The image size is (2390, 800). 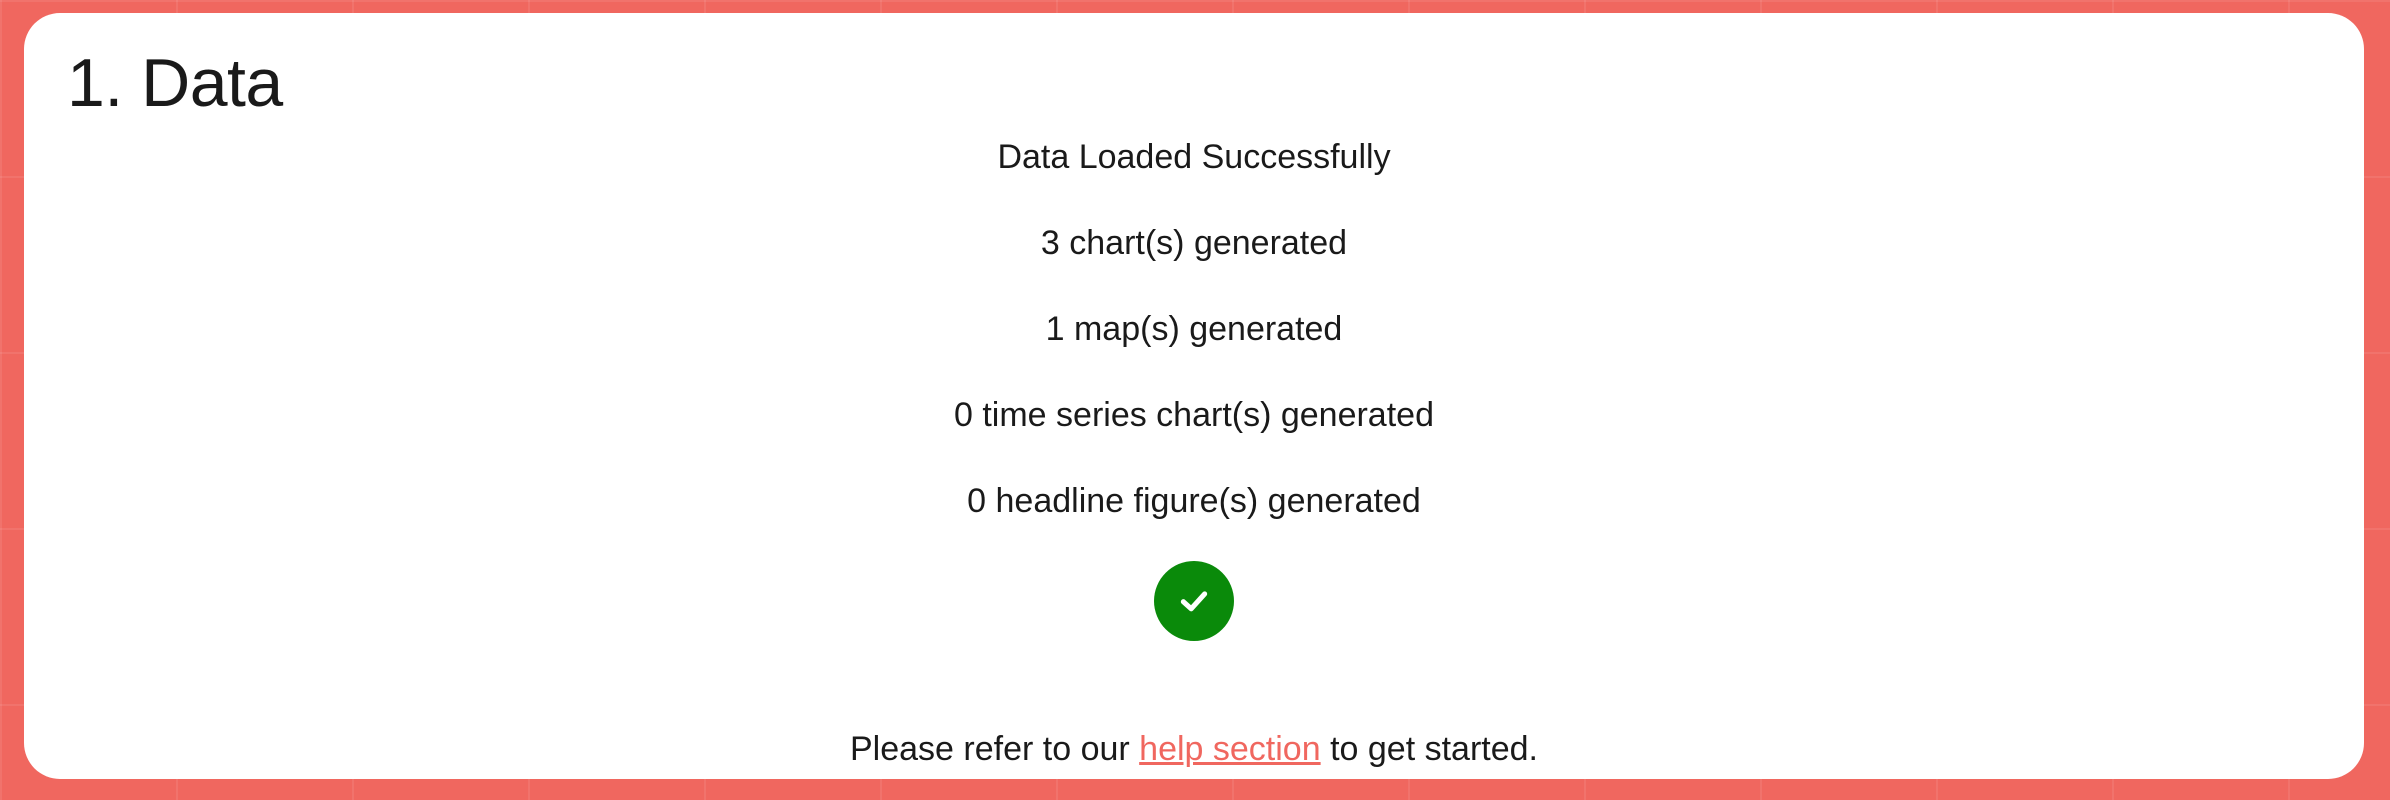 I want to click on help-prefix: Please refer to our, so click(x=995, y=749).